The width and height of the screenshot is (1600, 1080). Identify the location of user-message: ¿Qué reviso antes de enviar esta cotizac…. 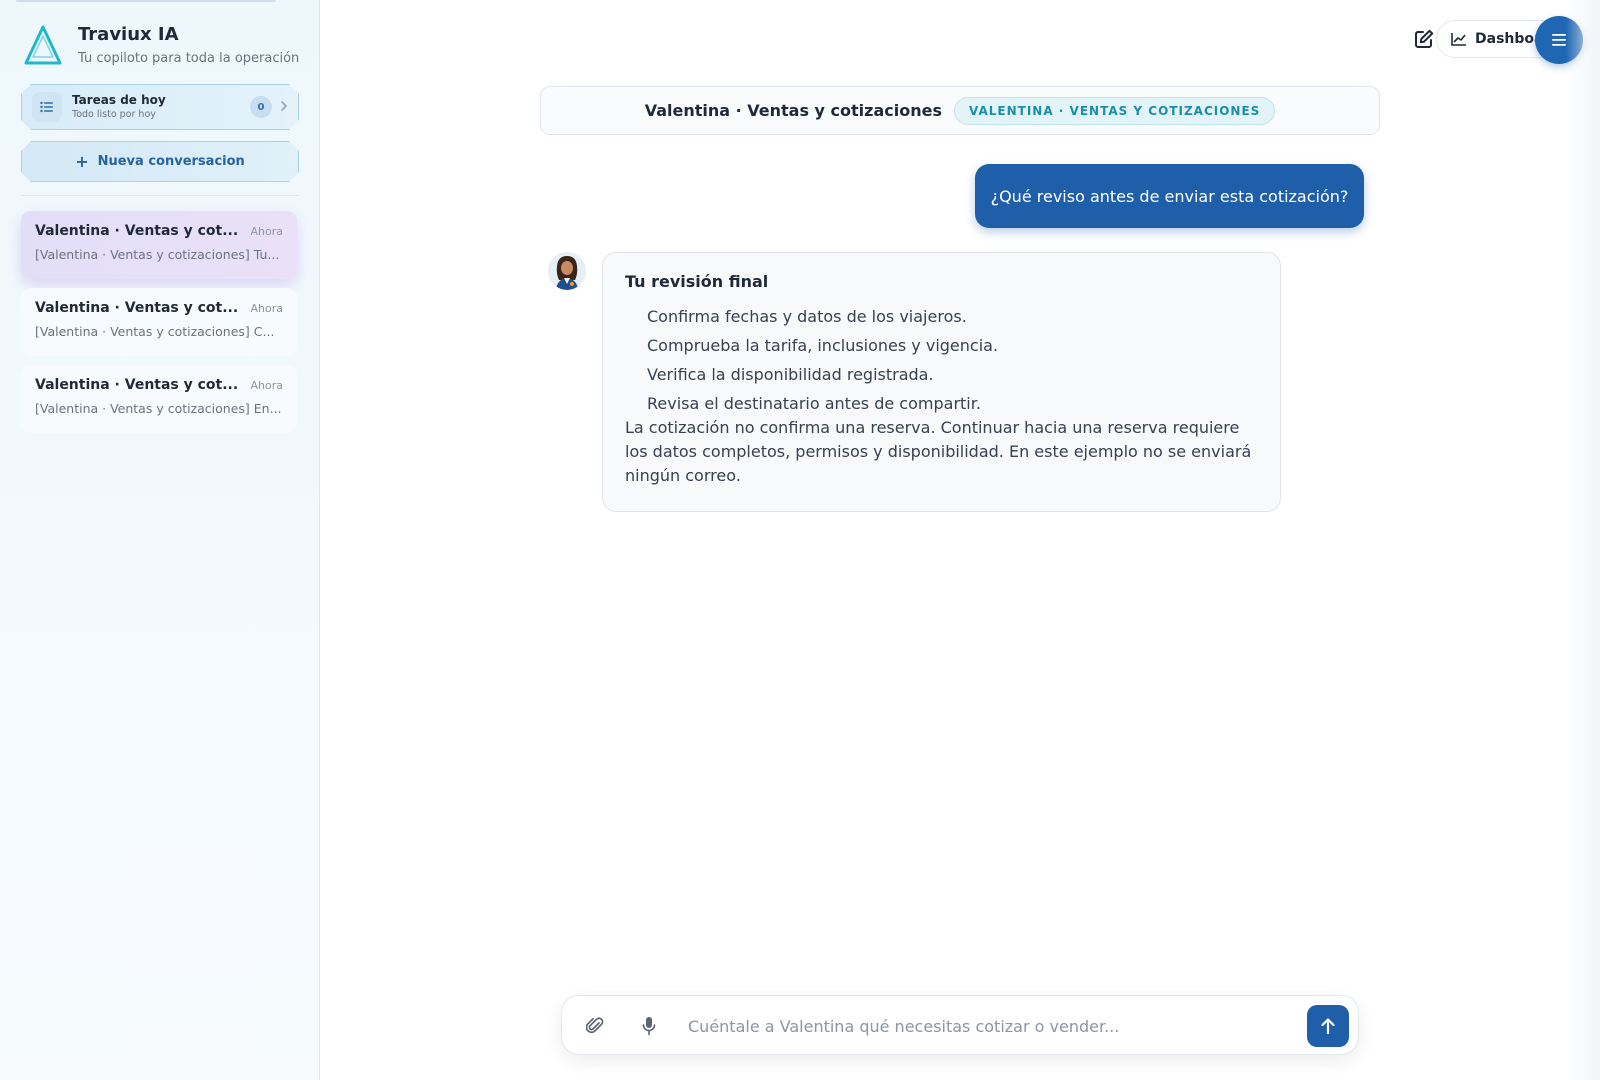
(1169, 196).